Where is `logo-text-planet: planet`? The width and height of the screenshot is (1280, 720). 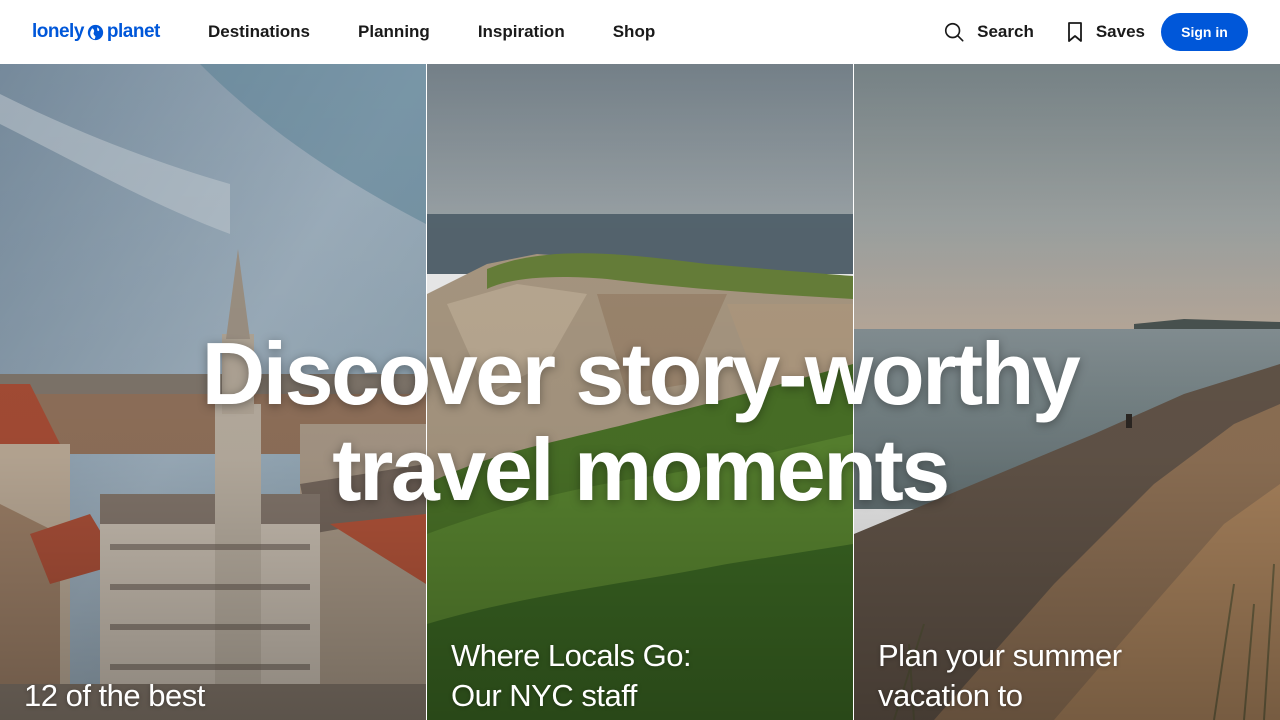 logo-text-planet: planet is located at coordinates (133, 31).